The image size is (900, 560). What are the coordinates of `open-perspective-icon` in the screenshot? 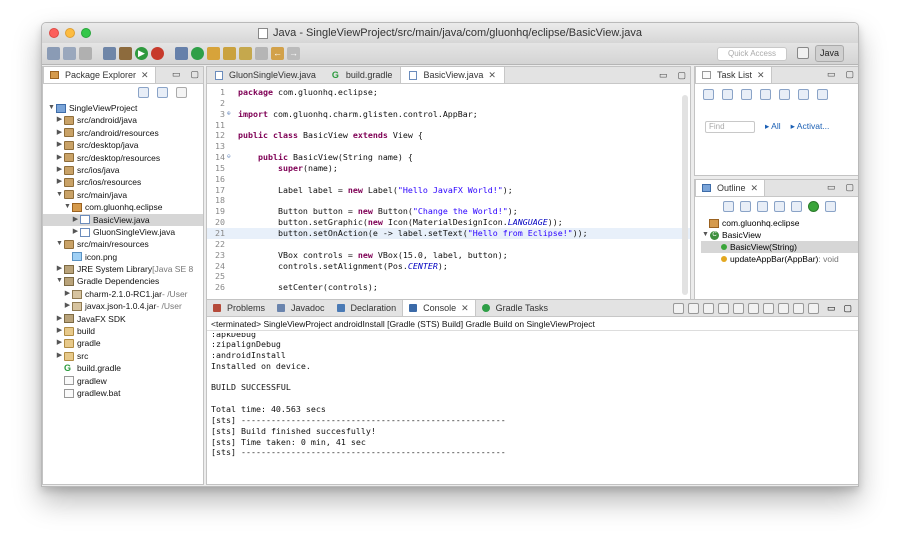 It's located at (803, 53).